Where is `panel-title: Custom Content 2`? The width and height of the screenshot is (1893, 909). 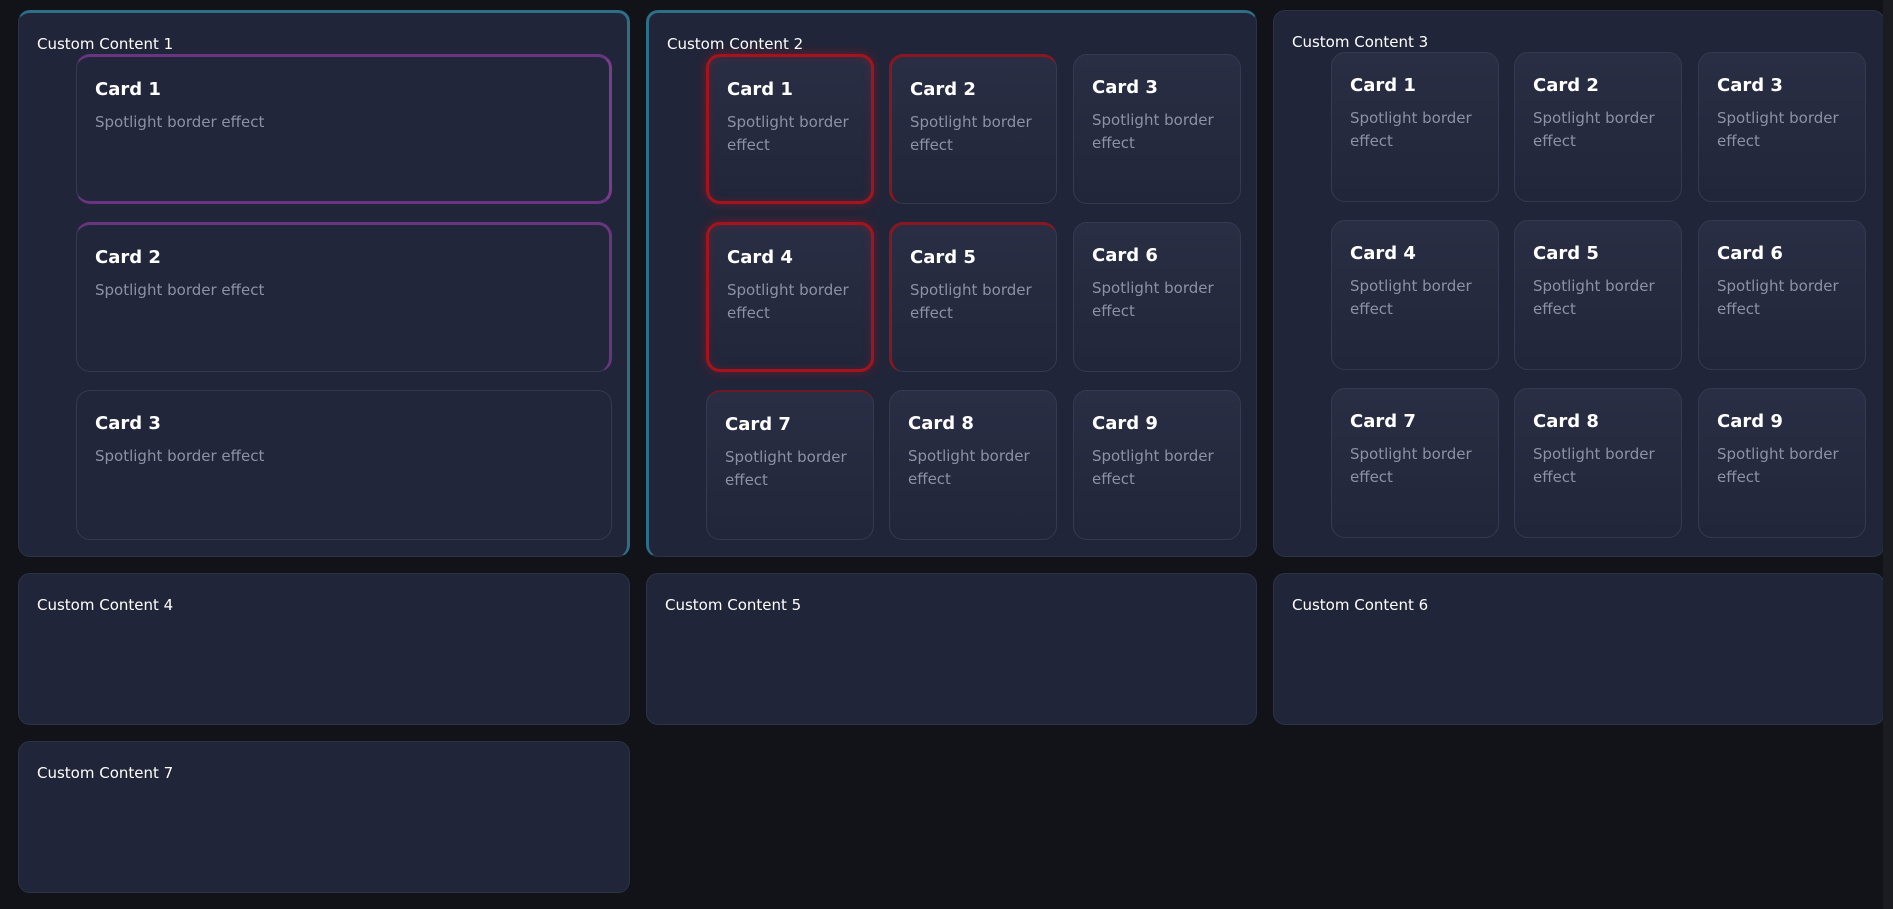 panel-title: Custom Content 2 is located at coordinates (735, 44).